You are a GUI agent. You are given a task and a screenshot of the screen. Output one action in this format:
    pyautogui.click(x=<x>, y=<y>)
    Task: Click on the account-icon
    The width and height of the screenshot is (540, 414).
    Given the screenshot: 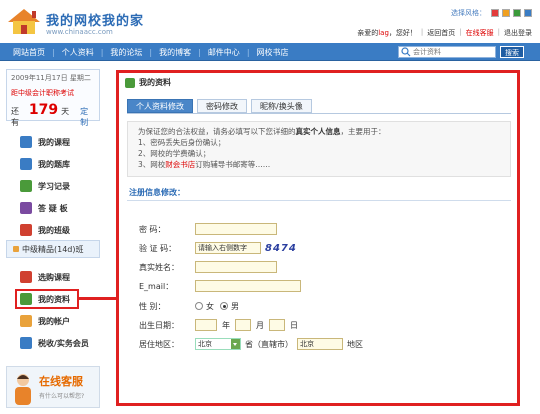 What is the action you would take?
    pyautogui.click(x=26, y=321)
    